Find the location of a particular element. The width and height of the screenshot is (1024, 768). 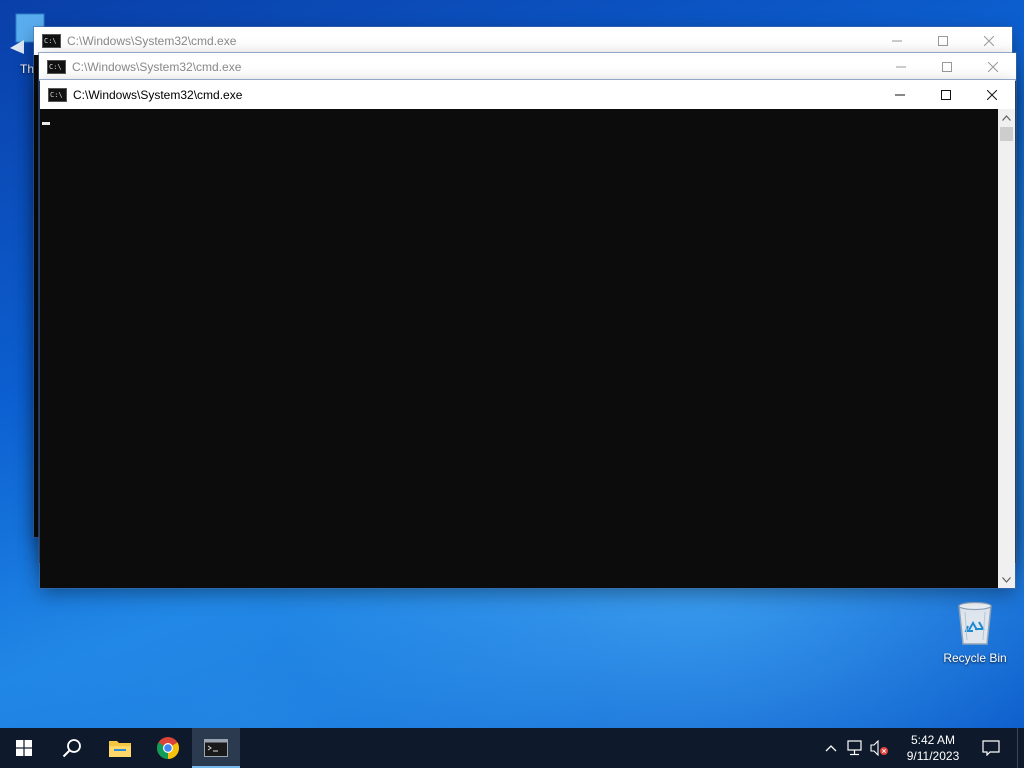

action-center-button is located at coordinates (991, 748).